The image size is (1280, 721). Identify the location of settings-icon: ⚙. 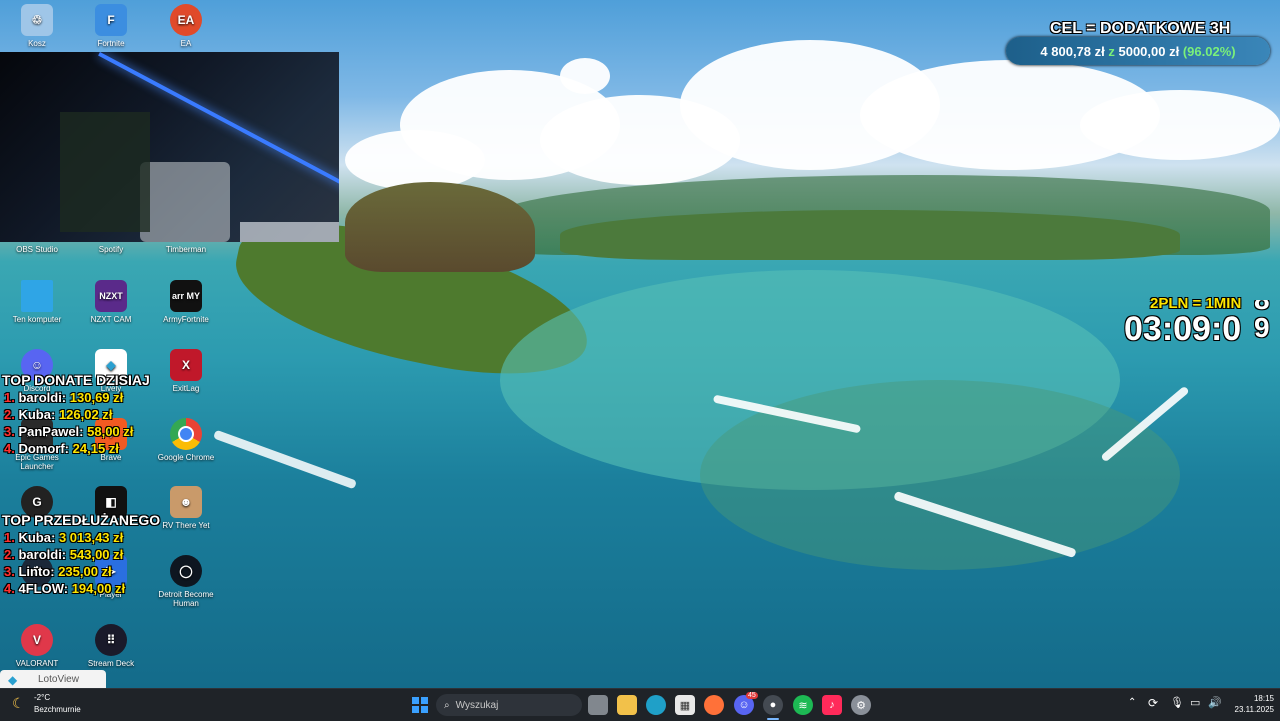
(861, 705).